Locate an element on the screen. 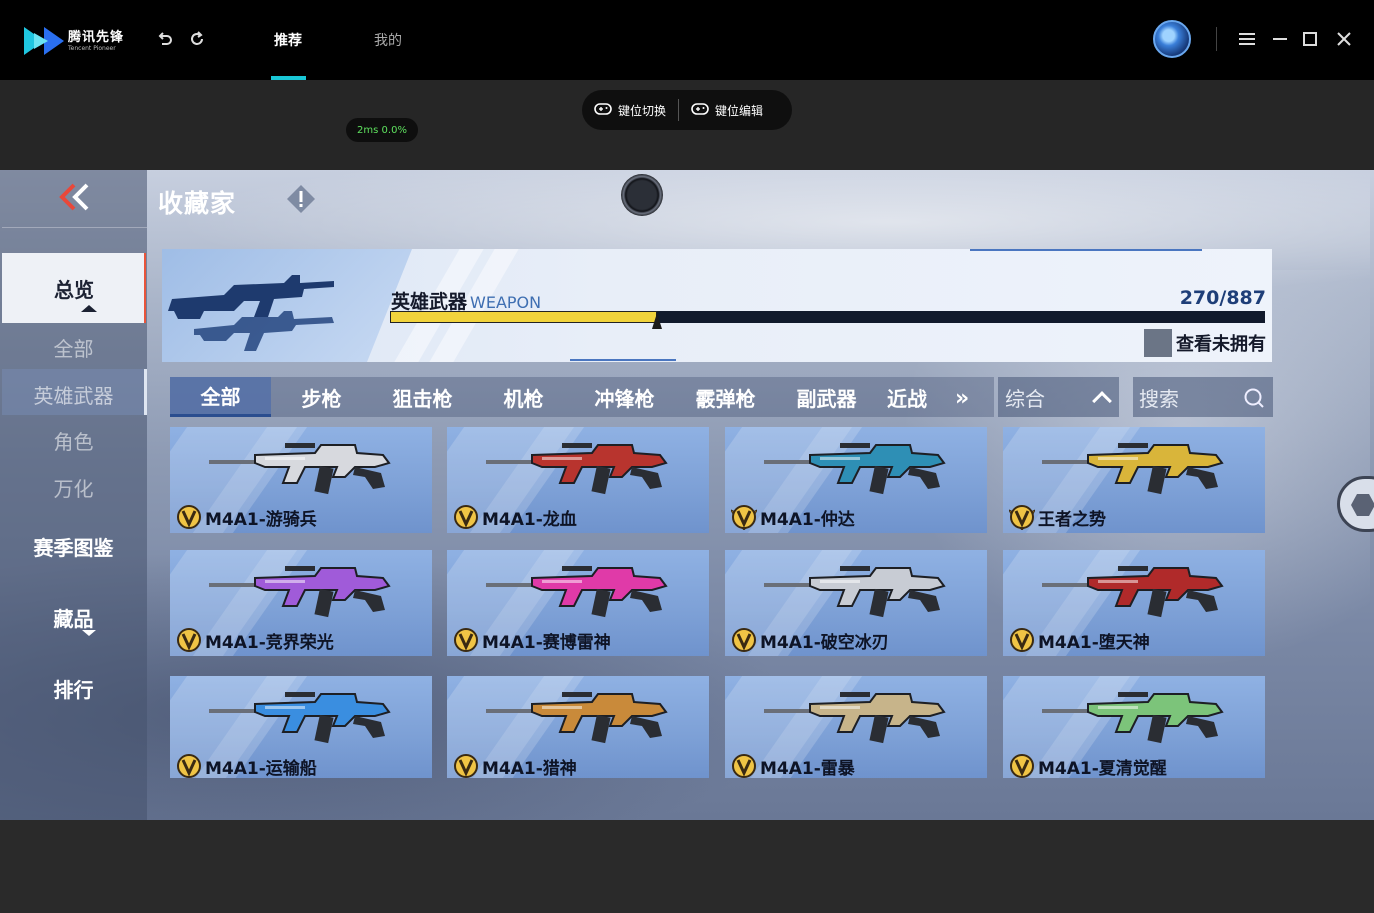  more-categories-icon: » is located at coordinates (962, 398).